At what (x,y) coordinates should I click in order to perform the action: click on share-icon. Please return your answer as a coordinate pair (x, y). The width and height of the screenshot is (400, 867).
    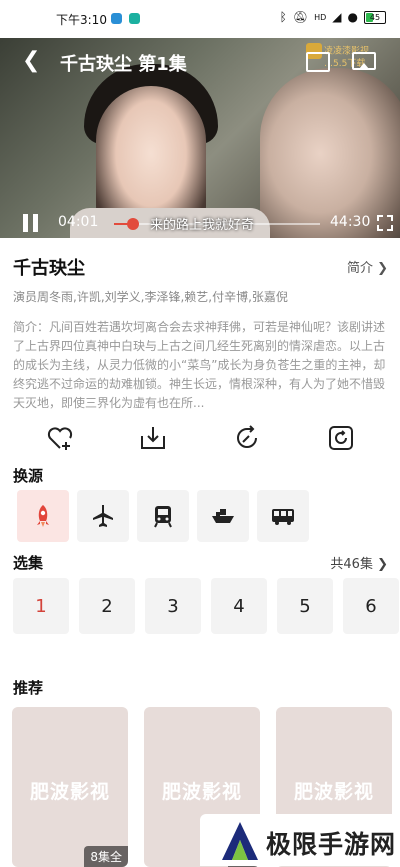
    Looking at the image, I should click on (247, 438).